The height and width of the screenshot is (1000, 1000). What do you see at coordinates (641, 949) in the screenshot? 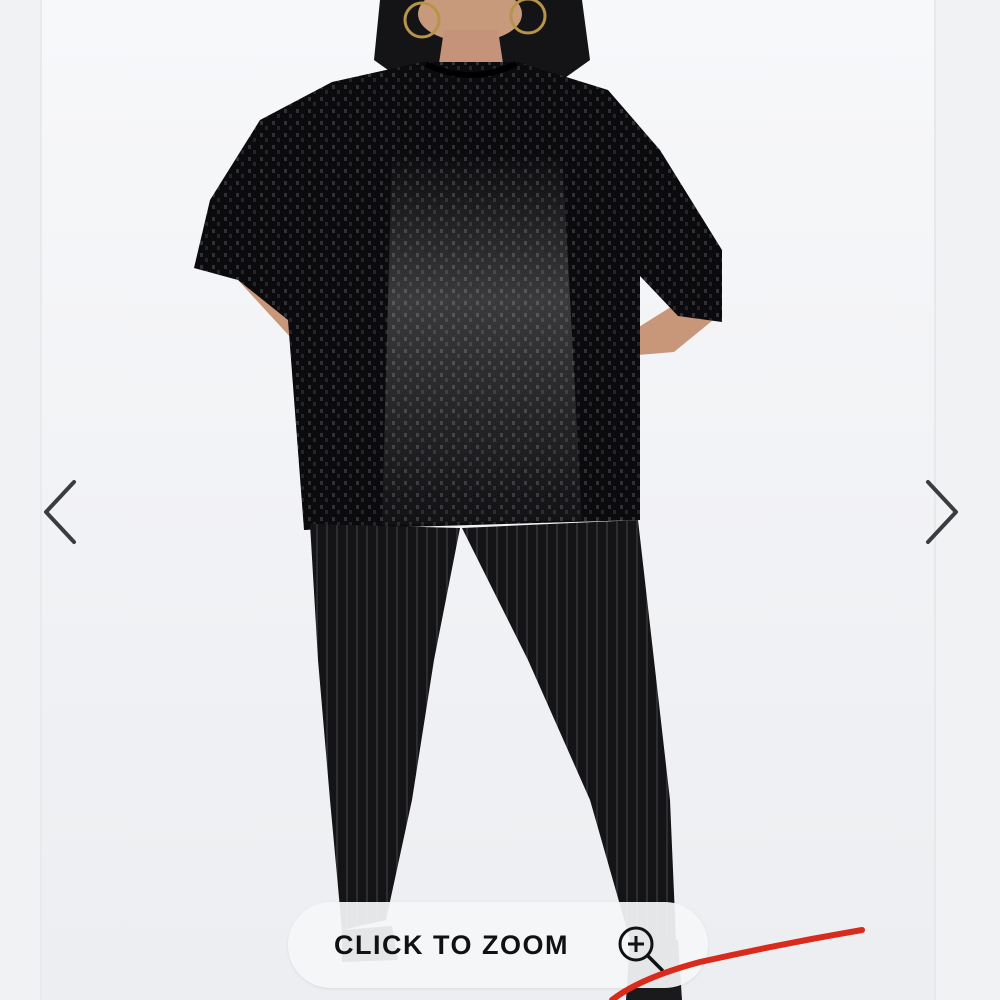
I see `zoom-in-icon` at bounding box center [641, 949].